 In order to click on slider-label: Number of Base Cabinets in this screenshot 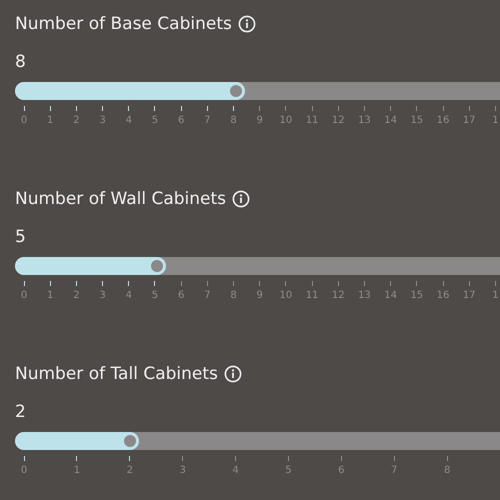, I will do `click(123, 24)`.